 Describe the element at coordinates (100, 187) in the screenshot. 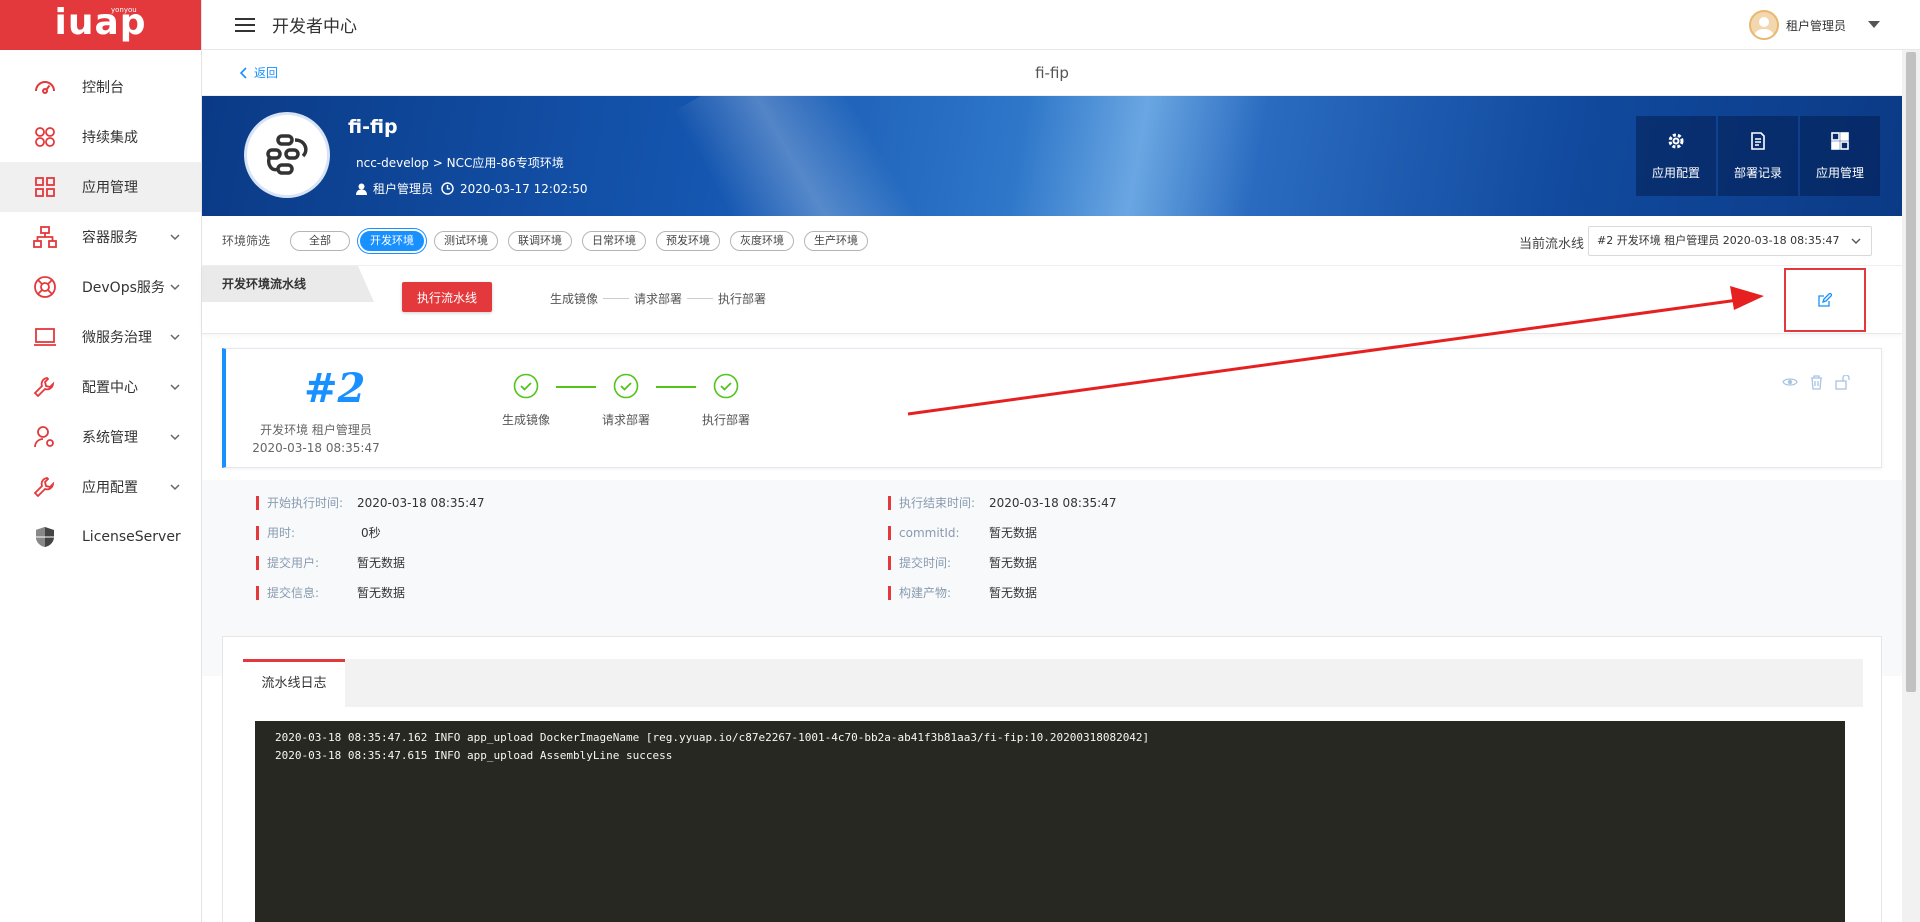

I see `sidebar-item-app-management: 应用管理` at that location.